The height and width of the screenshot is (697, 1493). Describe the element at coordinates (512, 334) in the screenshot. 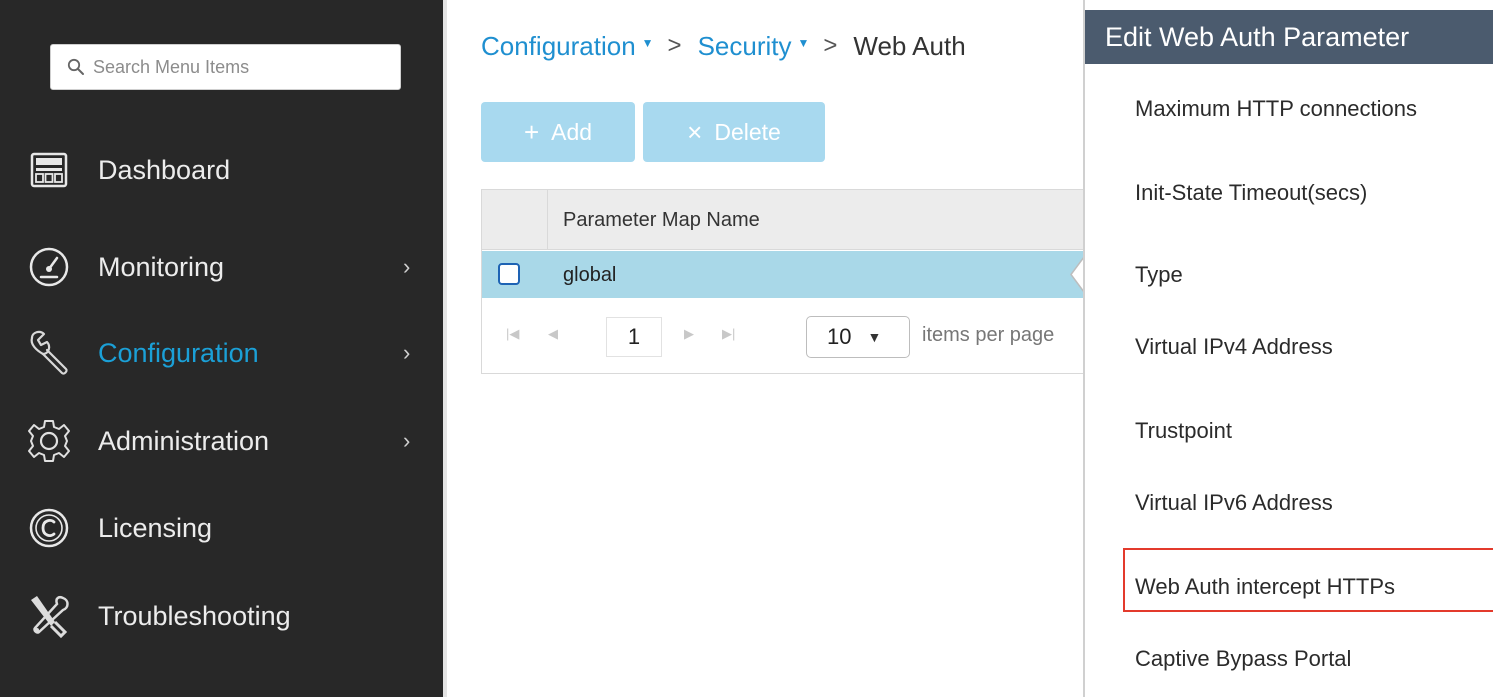

I see `first-page-icon: |◀` at that location.